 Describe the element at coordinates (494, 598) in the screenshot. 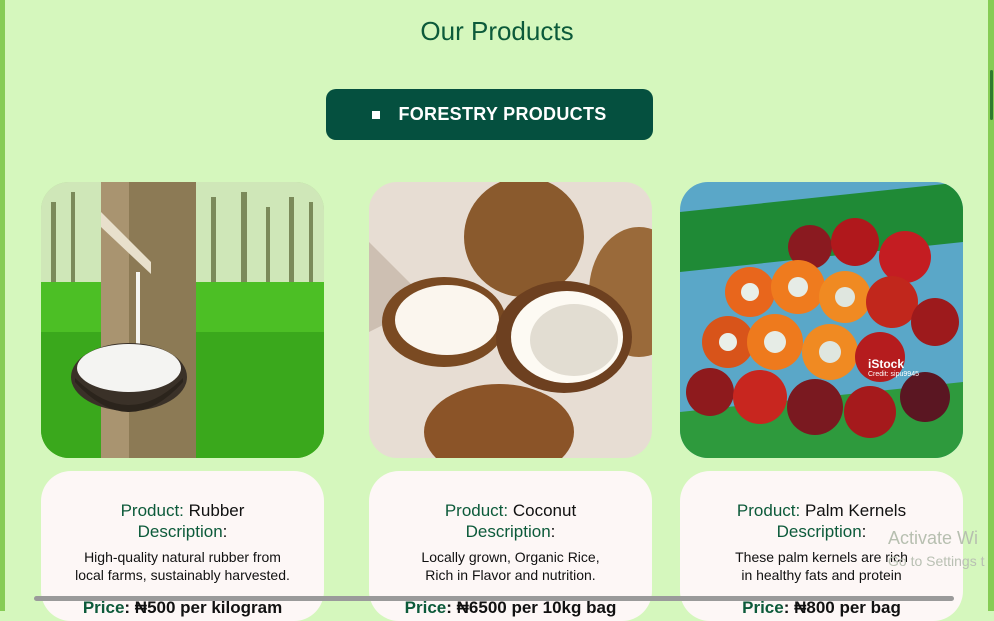

I see `horizontal-scrollbar` at that location.